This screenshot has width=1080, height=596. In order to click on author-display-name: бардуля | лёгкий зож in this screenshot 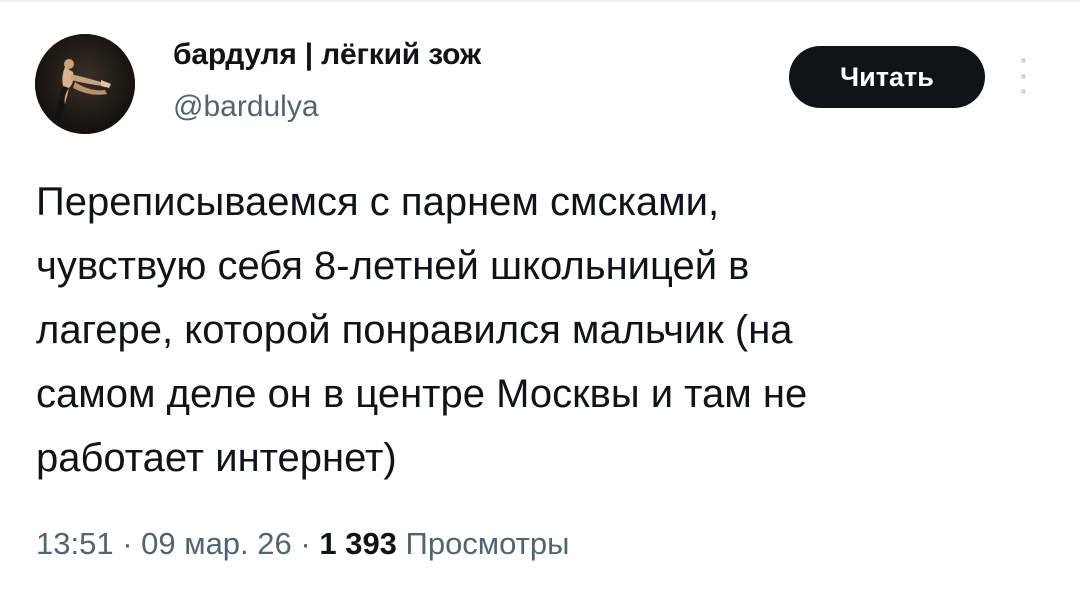, I will do `click(327, 55)`.